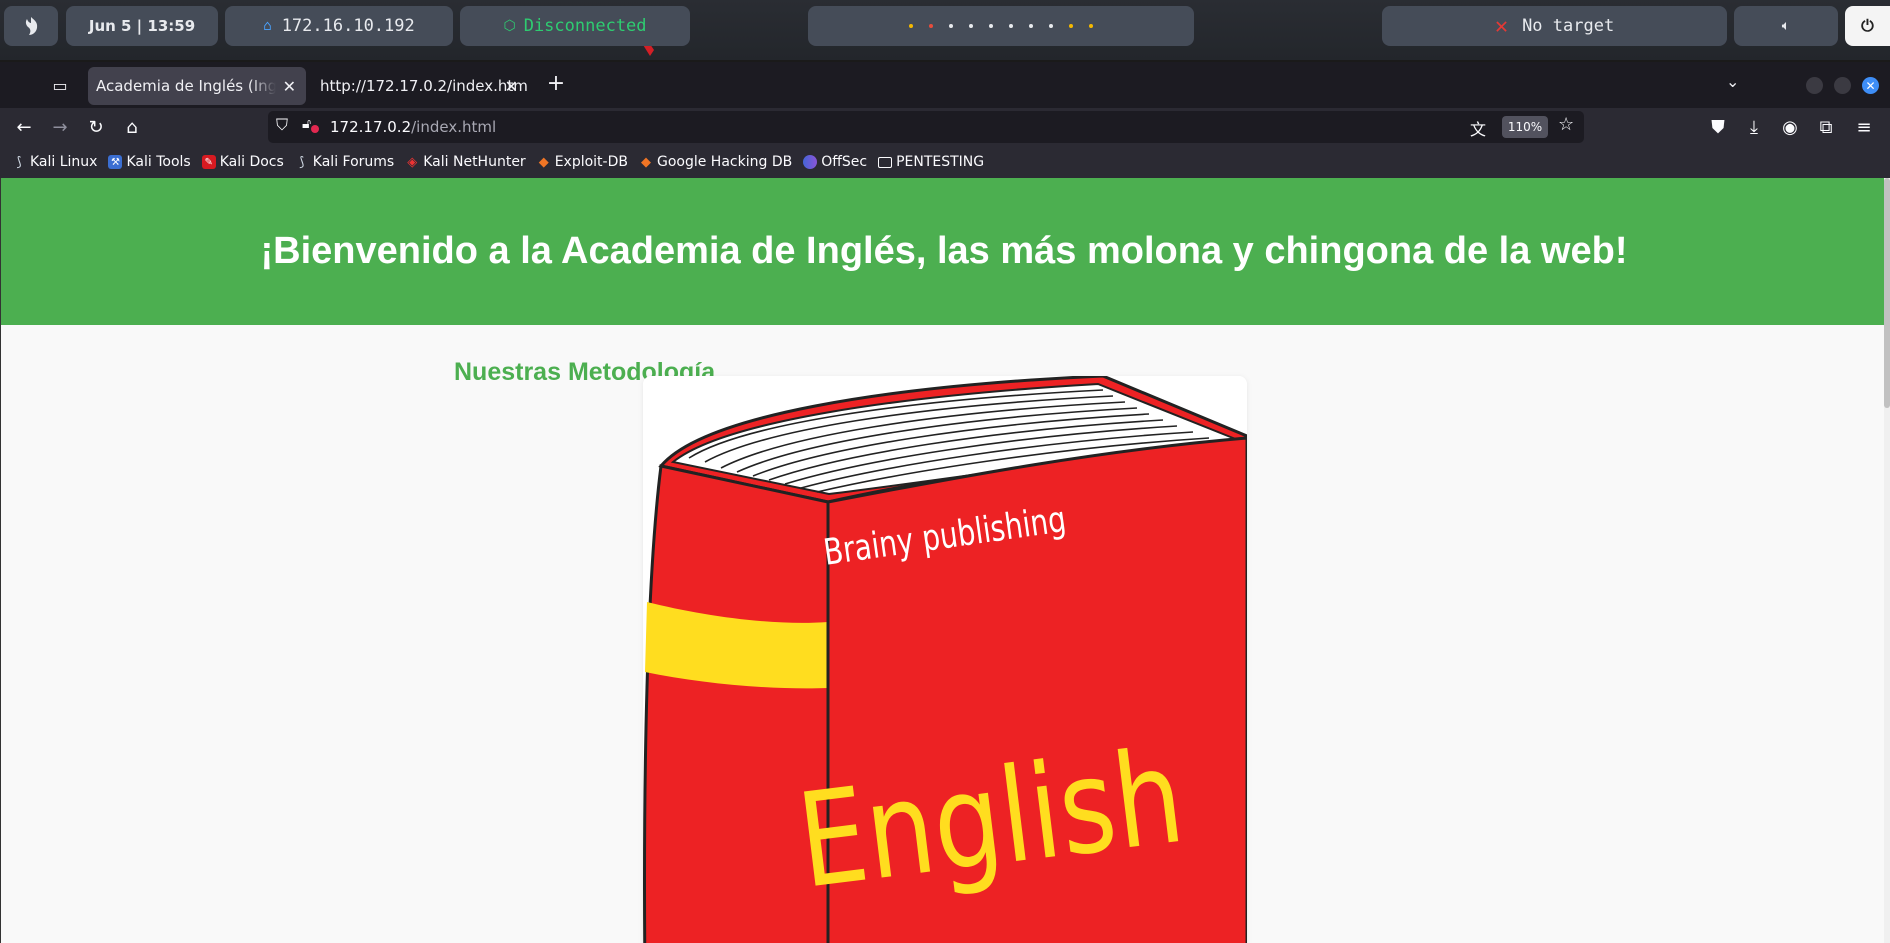 The height and width of the screenshot is (943, 1890). What do you see at coordinates (1887, 560) in the screenshot?
I see `scrollbar` at bounding box center [1887, 560].